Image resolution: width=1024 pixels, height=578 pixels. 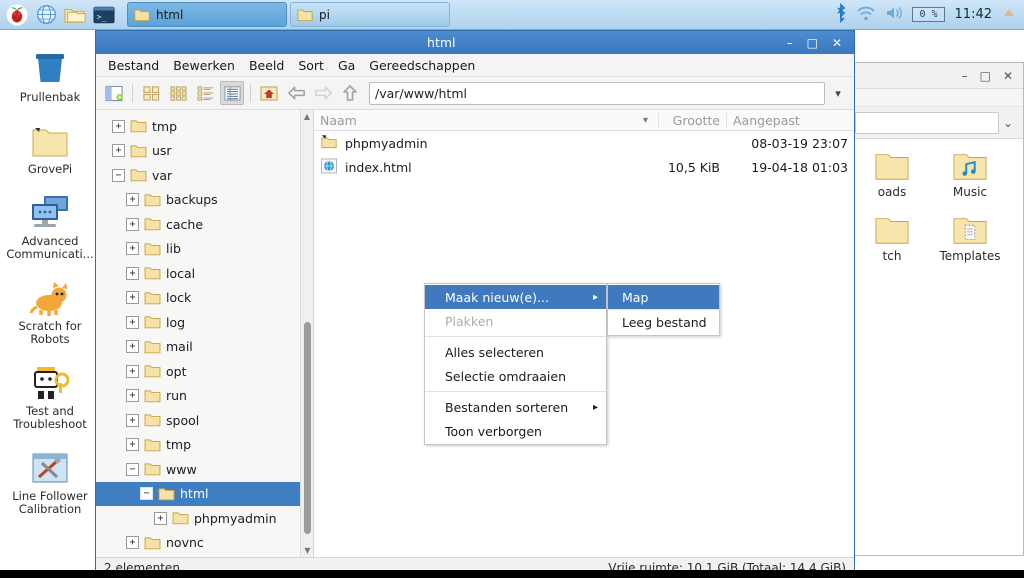 I want to click on tree-item-usr: + usr, so click(x=204, y=151).